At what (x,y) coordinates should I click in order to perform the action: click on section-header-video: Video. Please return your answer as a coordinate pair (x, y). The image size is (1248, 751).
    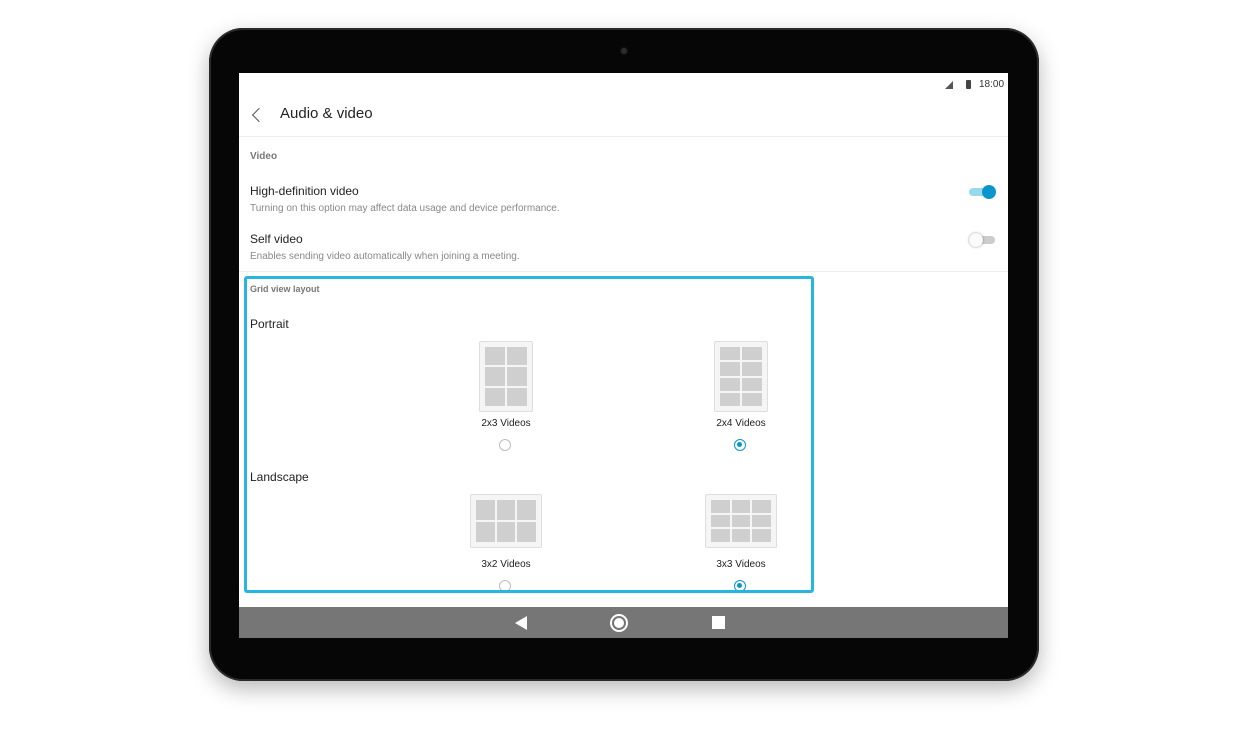
    Looking at the image, I should click on (264, 156).